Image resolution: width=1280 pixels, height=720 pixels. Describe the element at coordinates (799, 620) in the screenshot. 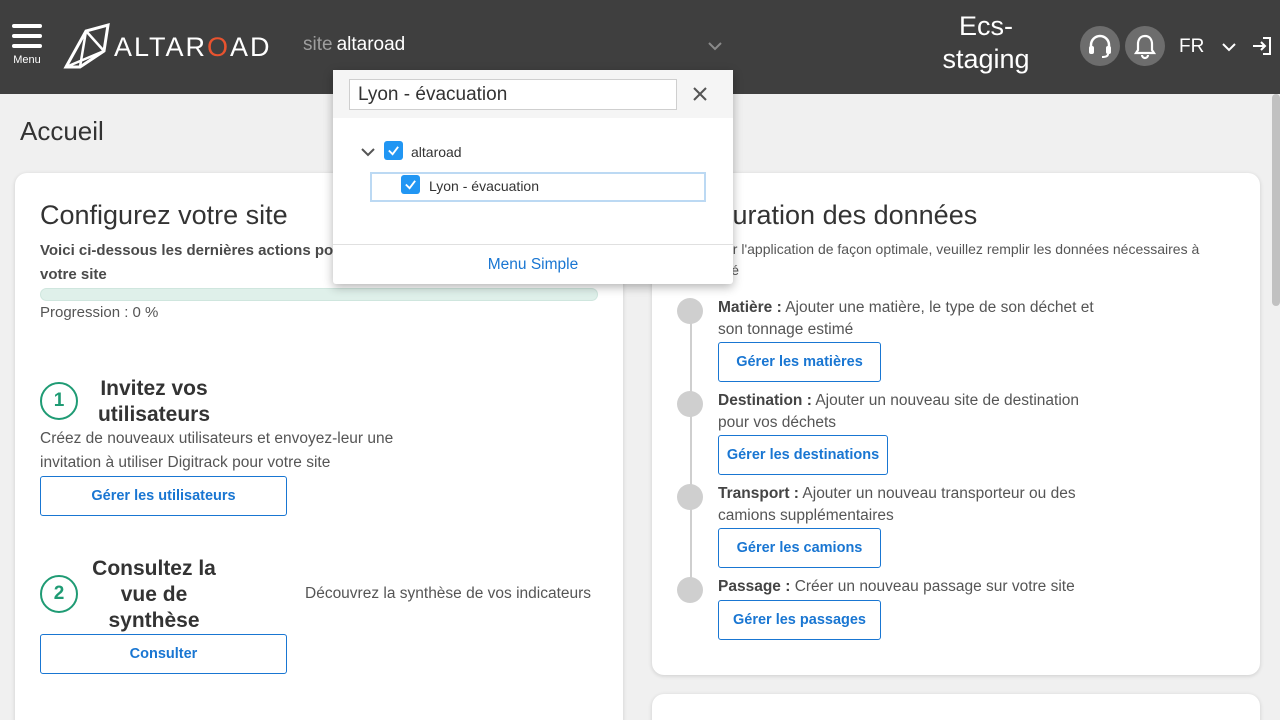

I see `manage-passages-button: Gérer les passages` at that location.